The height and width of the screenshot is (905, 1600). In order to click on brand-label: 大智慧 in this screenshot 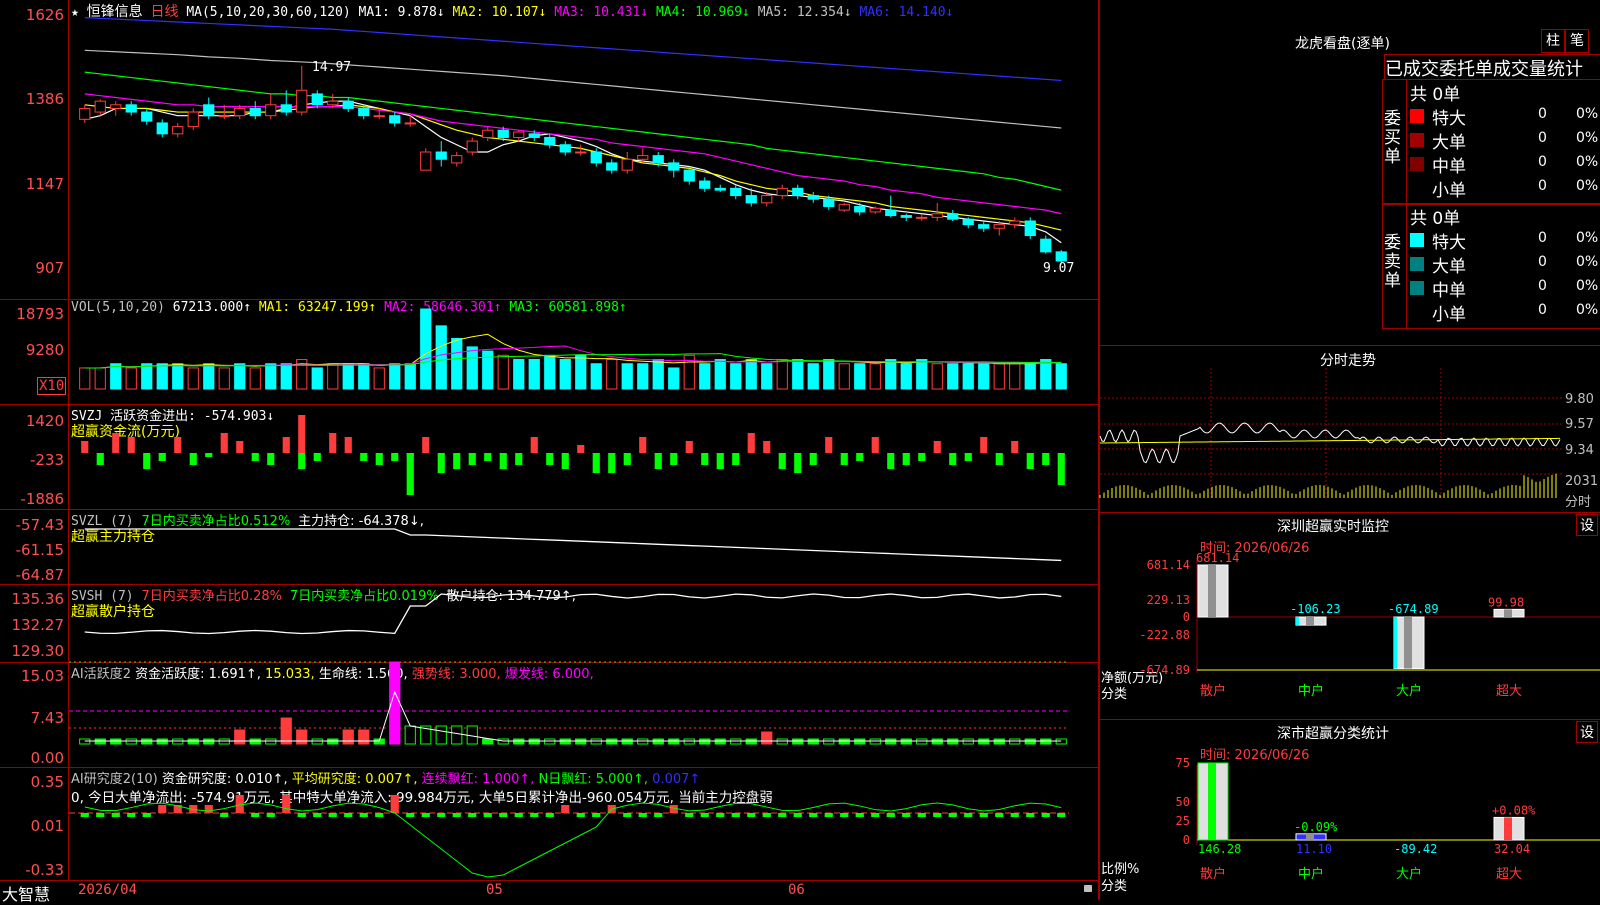, I will do `click(26, 893)`.